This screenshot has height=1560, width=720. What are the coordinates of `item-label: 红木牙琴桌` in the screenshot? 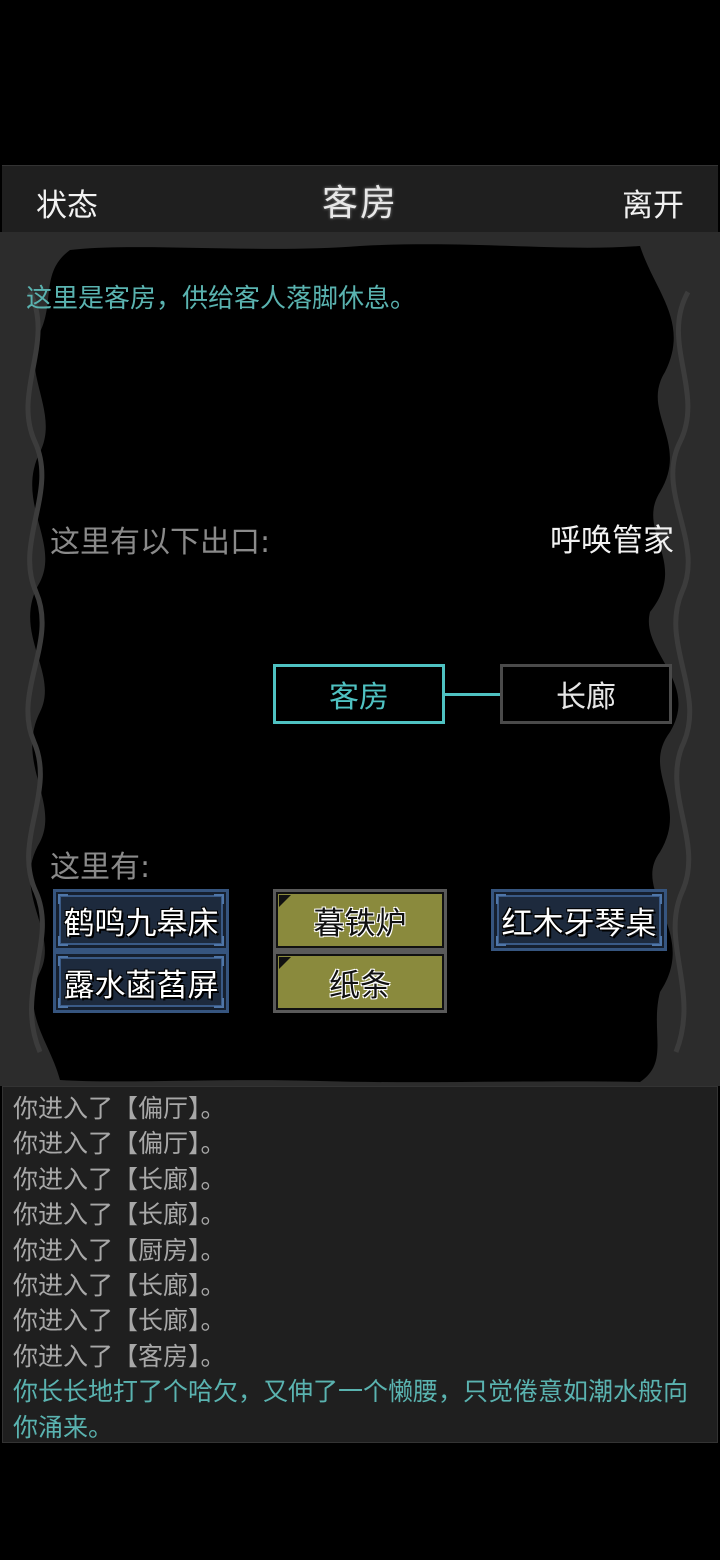 It's located at (579, 923).